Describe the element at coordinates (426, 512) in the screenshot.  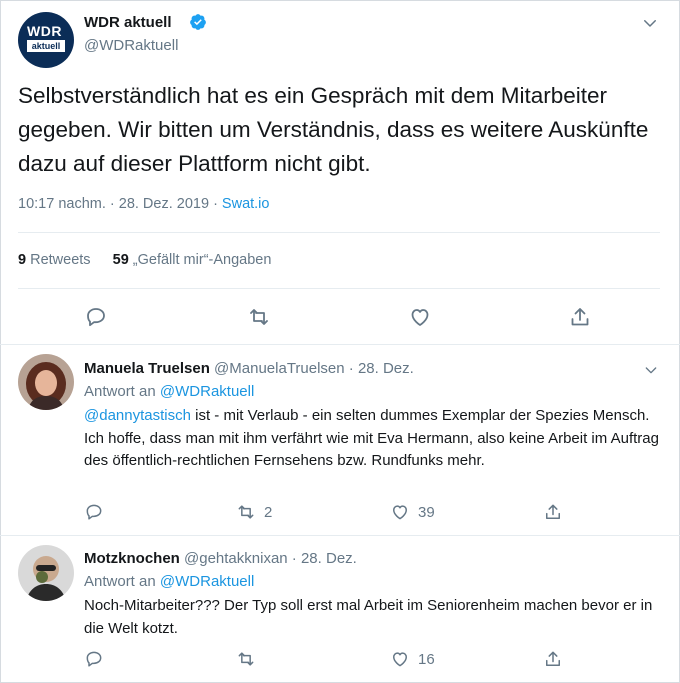
I see `like-count: 39` at that location.